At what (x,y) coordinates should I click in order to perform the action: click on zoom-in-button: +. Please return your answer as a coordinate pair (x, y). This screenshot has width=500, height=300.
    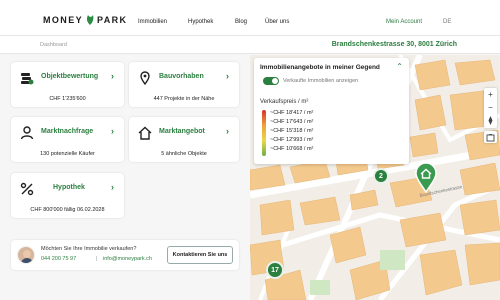
    Looking at the image, I should click on (490, 94).